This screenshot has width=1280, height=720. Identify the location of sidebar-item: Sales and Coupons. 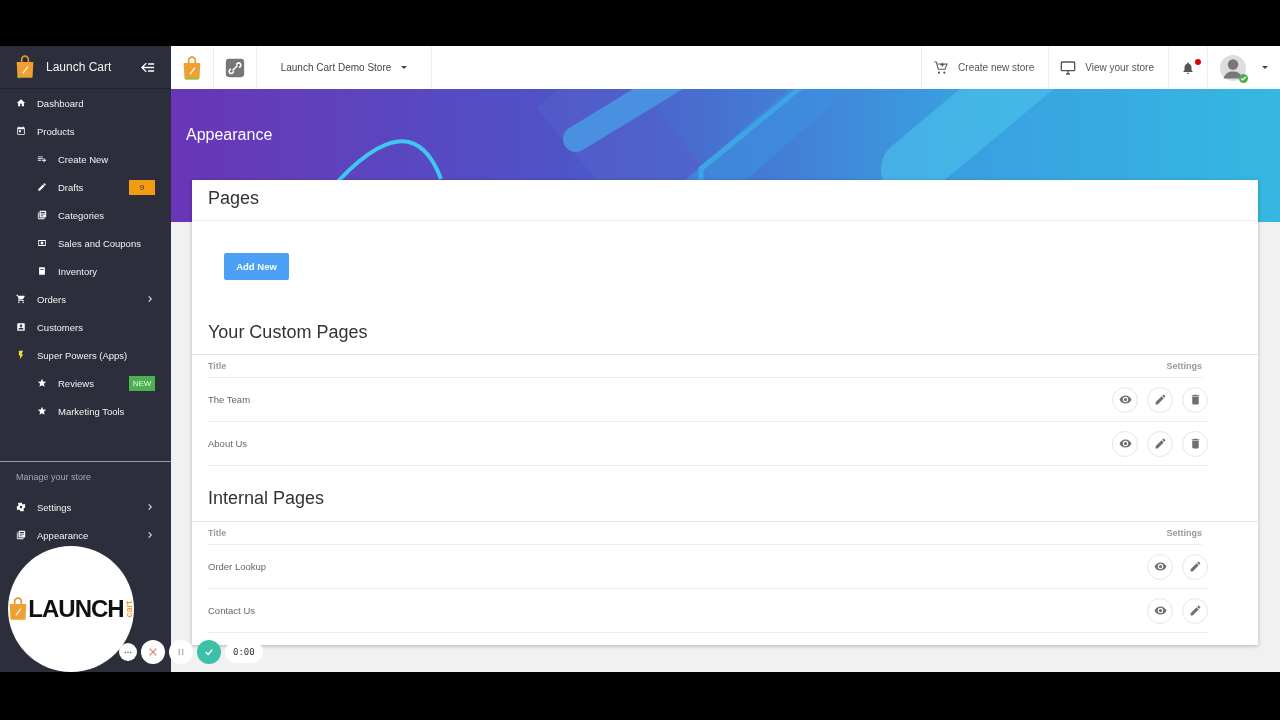
(85, 243).